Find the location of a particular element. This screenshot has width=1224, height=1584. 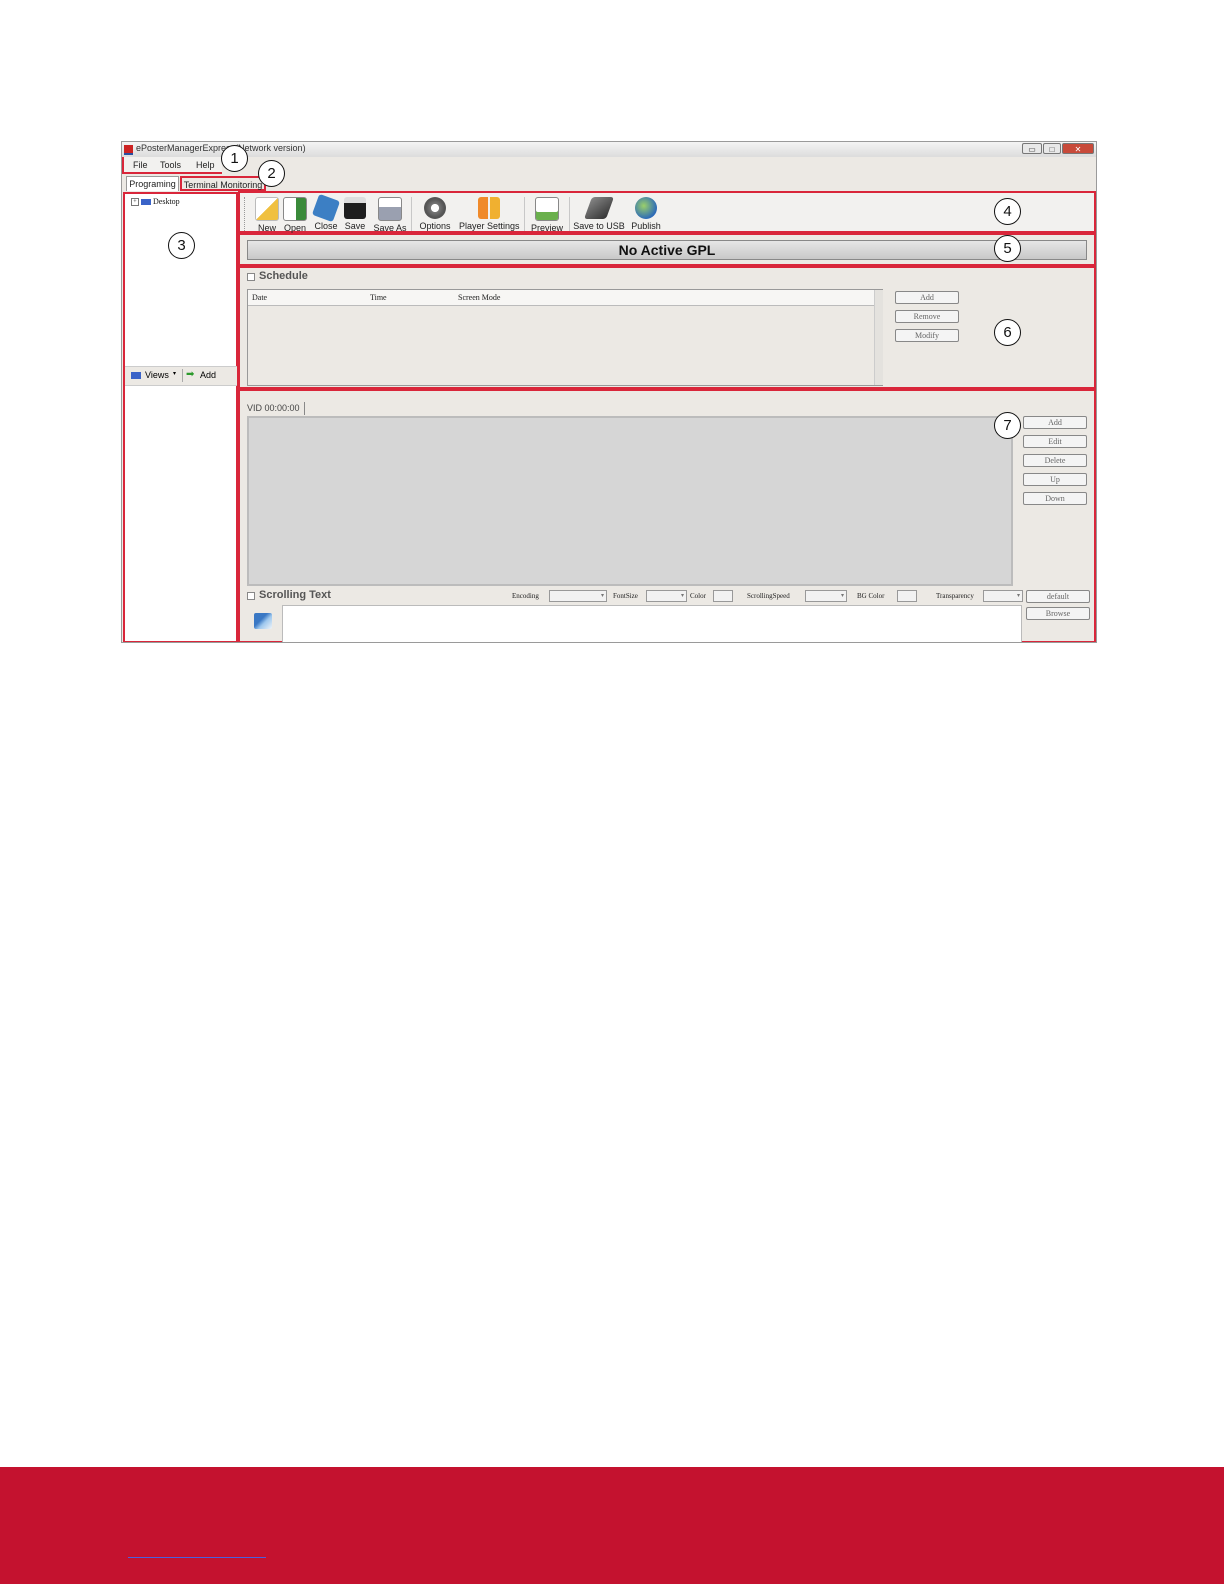

close-window-button: ✕ is located at coordinates (1078, 148).